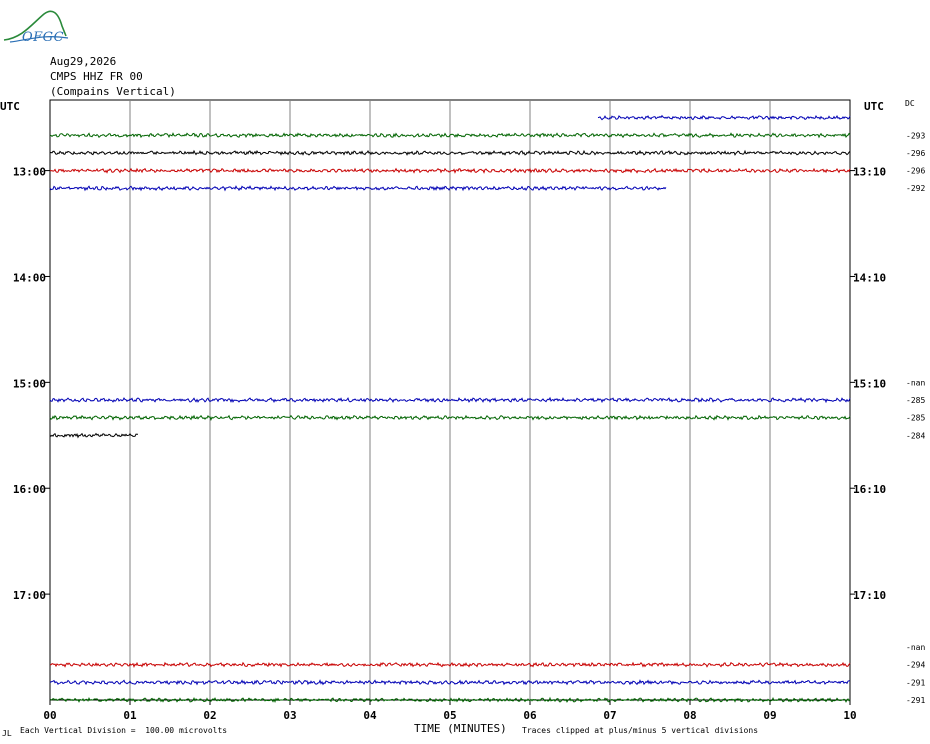 The width and height of the screenshot is (930, 744). What do you see at coordinates (29, 383) in the screenshot?
I see `hour-label-left: 15:00` at bounding box center [29, 383].